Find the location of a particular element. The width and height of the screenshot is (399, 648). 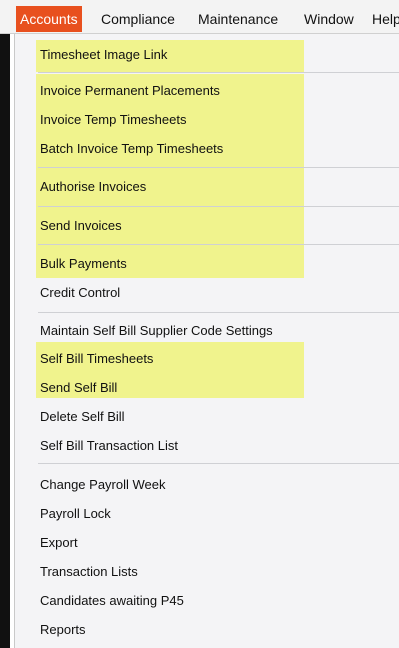

menu-item-invoice-permanent-placements: Invoice Permanent Placements is located at coordinates (130, 91).